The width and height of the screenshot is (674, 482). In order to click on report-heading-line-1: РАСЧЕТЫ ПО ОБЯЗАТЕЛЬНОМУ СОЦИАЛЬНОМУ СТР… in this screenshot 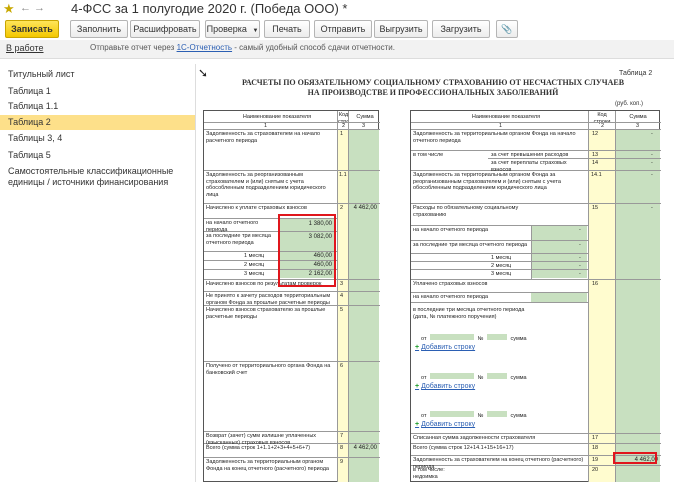, I will do `click(433, 82)`.